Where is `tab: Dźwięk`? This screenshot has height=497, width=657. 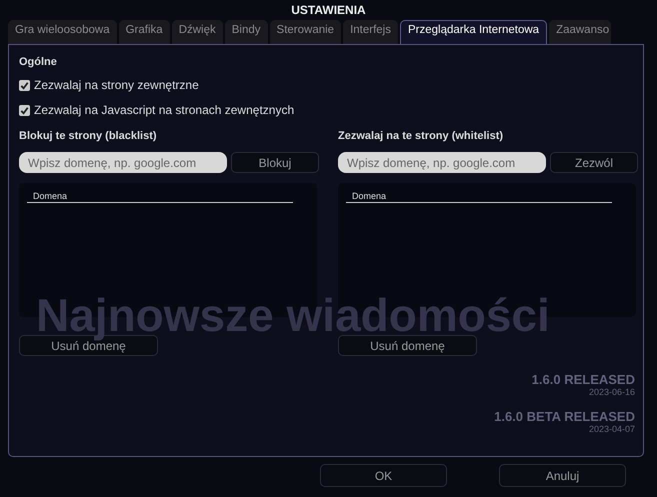
tab: Dźwięk is located at coordinates (197, 32).